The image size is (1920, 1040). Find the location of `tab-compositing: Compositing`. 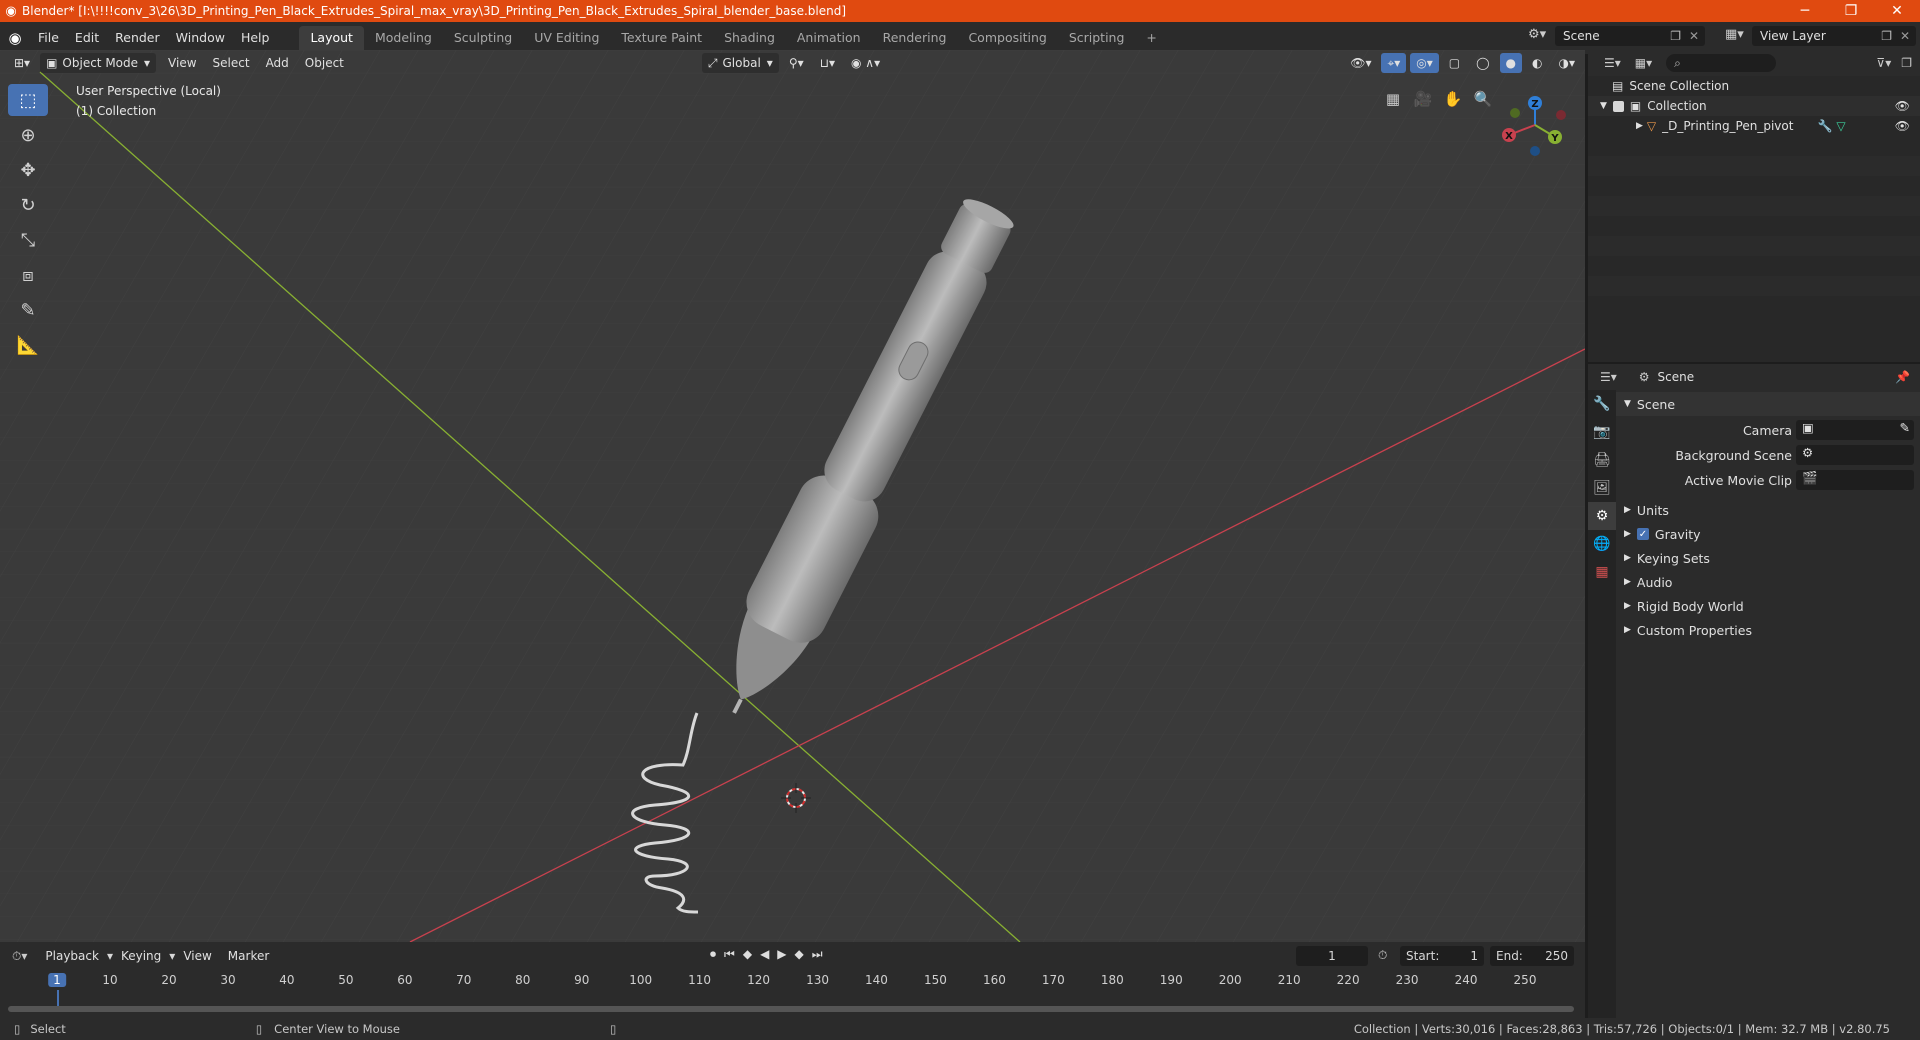

tab-compositing: Compositing is located at coordinates (1007, 38).